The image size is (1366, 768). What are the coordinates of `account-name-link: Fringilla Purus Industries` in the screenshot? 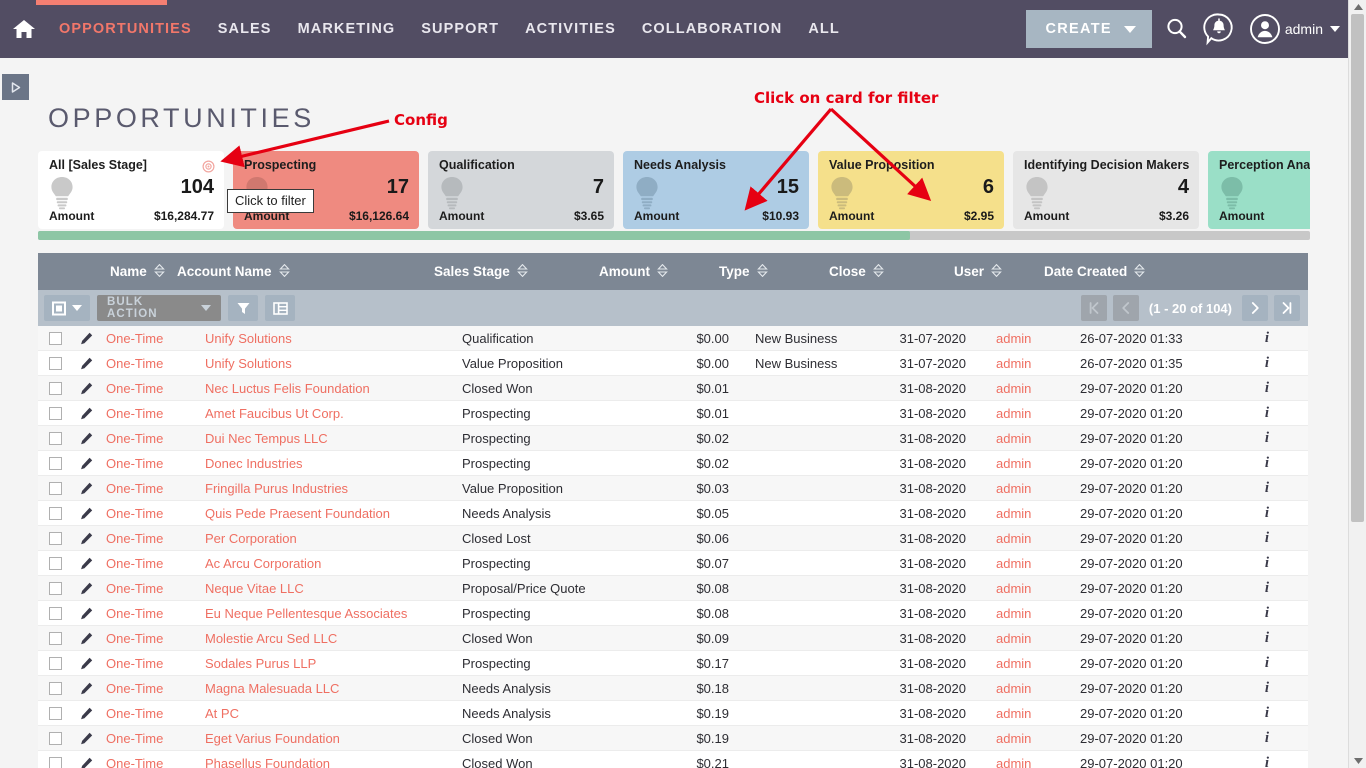 It's located at (277, 488).